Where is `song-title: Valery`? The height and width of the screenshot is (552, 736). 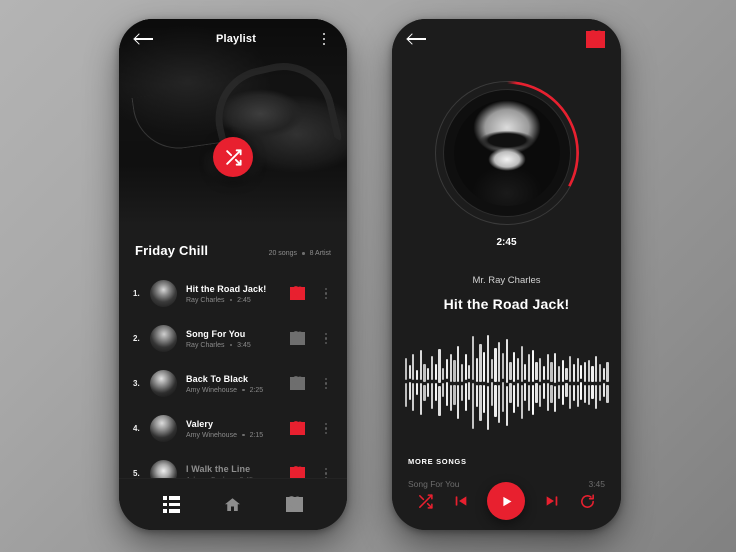 song-title: Valery is located at coordinates (200, 423).